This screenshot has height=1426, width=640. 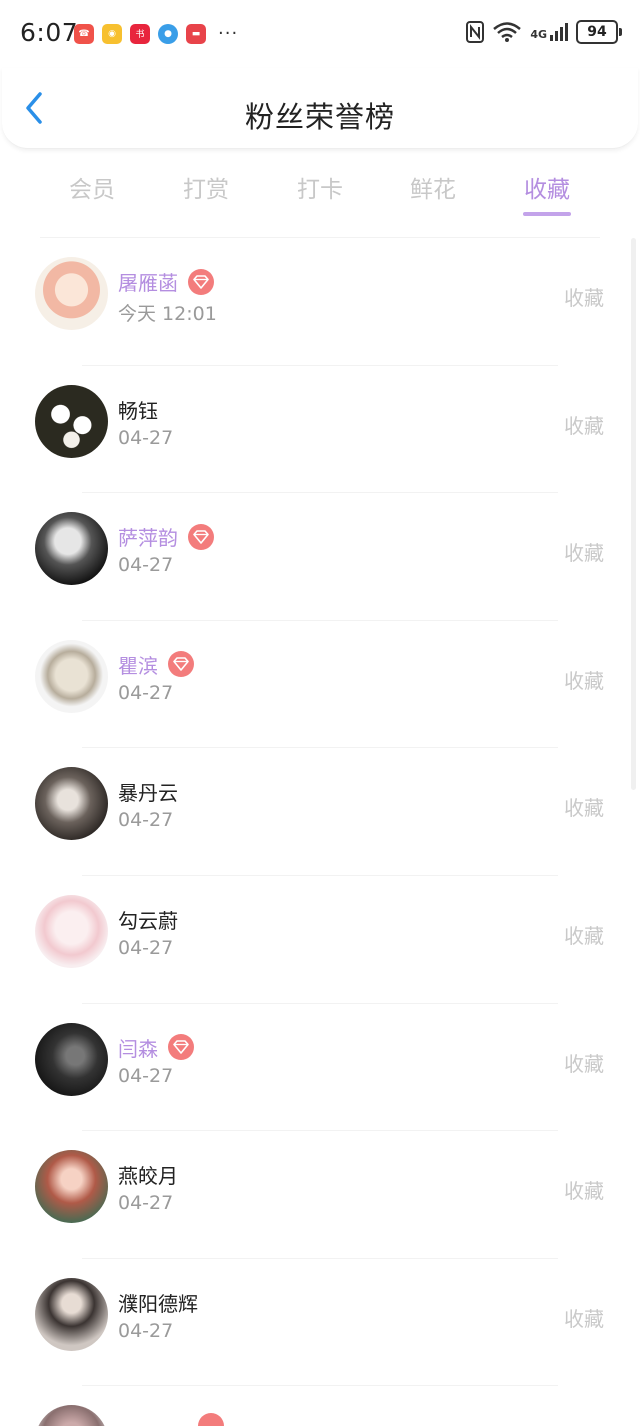 I want to click on fan-name: 暴丹云, so click(x=148, y=791).